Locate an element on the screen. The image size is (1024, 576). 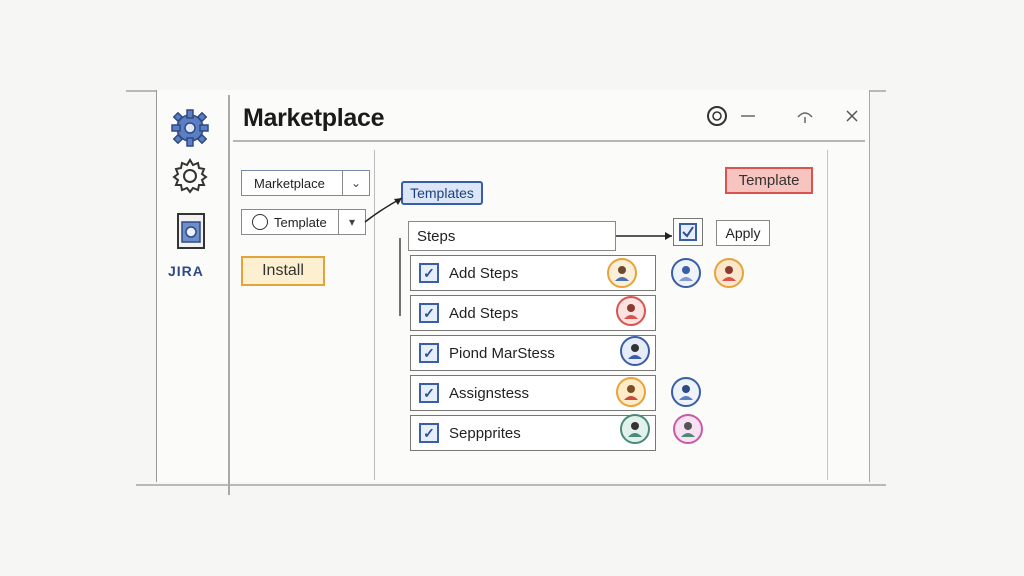
template-dropdown-value: Template is located at coordinates (300, 222).